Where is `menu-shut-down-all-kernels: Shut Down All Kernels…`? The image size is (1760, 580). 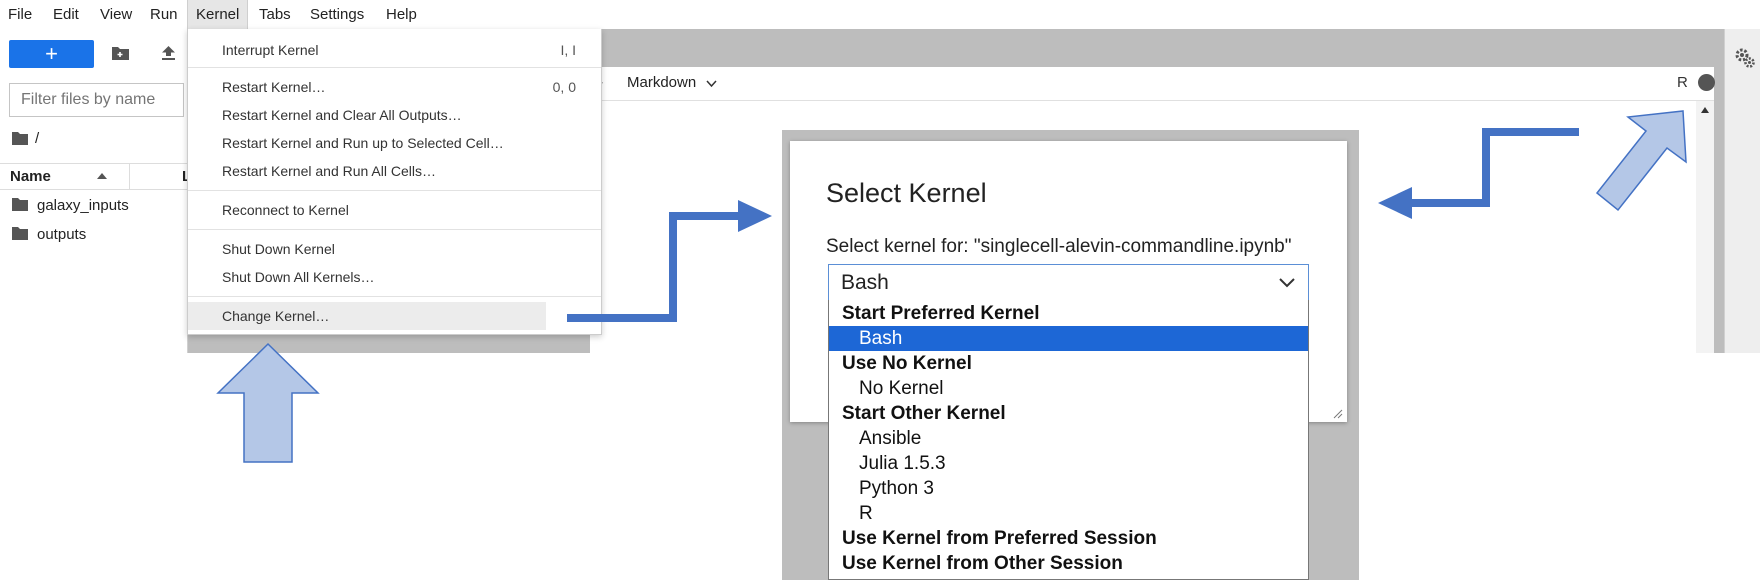
menu-shut-down-all-kernels: Shut Down All Kernels… is located at coordinates (394, 277).